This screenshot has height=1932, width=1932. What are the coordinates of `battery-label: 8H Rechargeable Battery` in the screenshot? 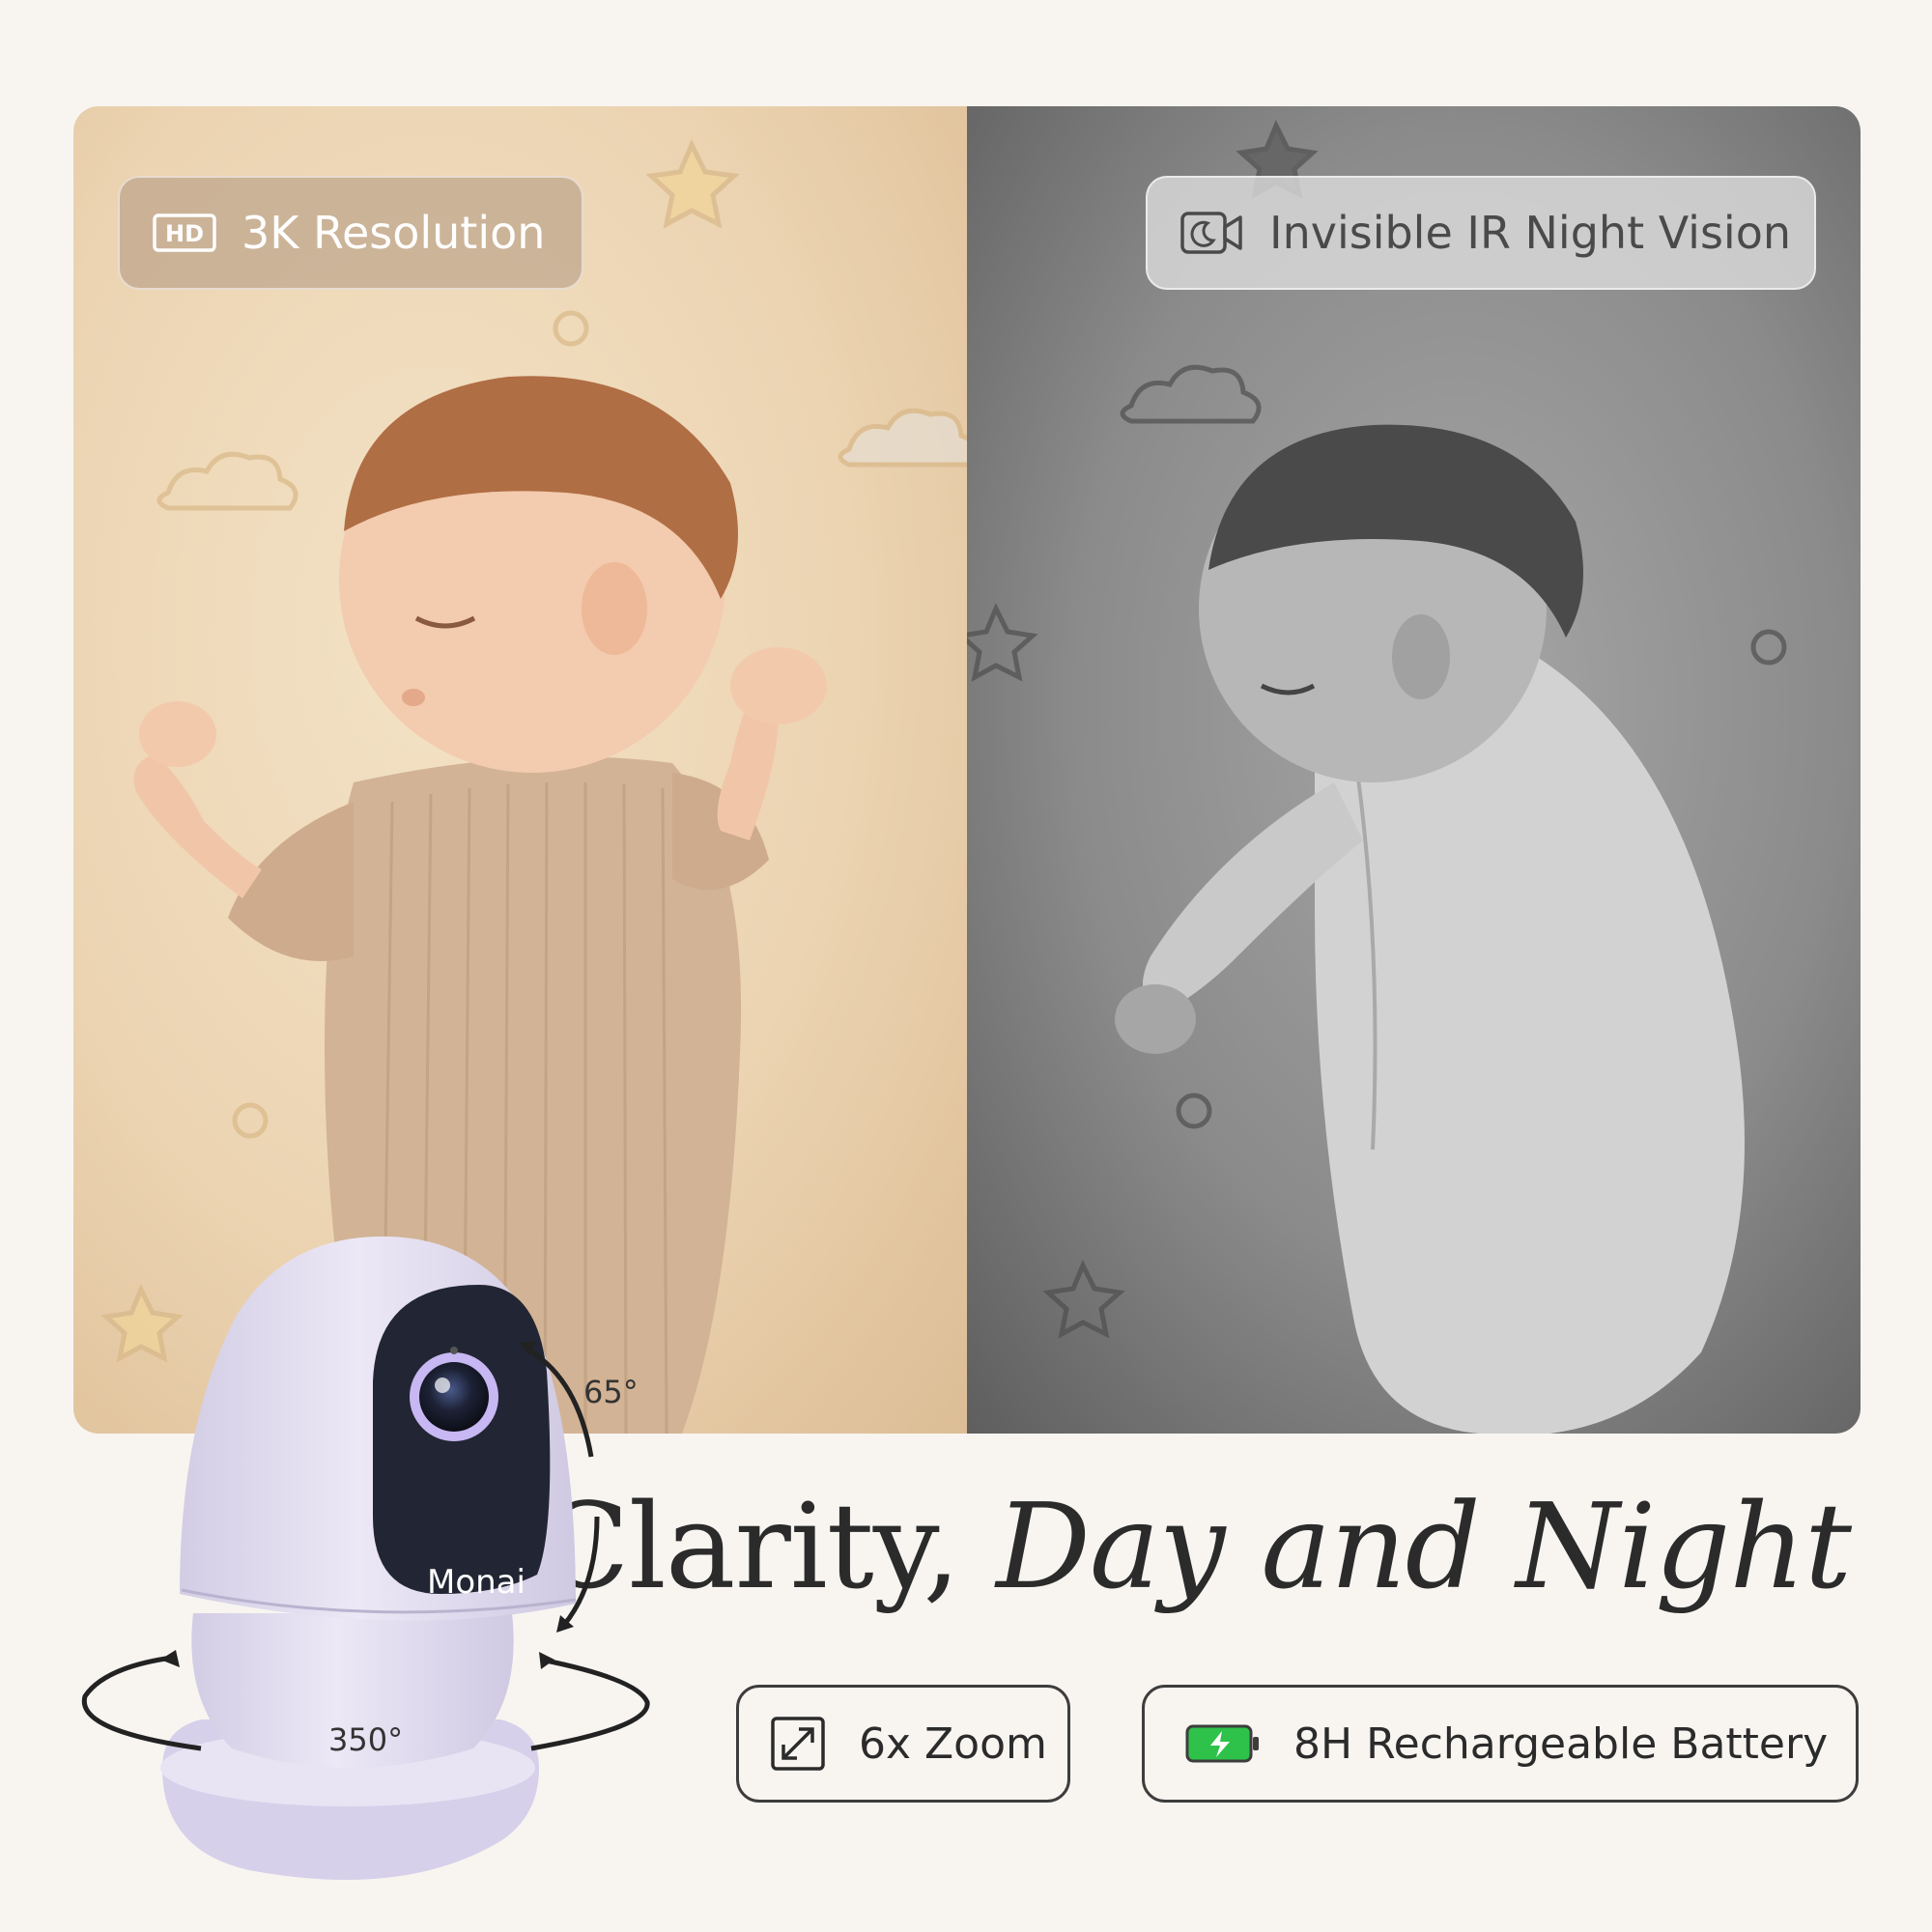 It's located at (1561, 1744).